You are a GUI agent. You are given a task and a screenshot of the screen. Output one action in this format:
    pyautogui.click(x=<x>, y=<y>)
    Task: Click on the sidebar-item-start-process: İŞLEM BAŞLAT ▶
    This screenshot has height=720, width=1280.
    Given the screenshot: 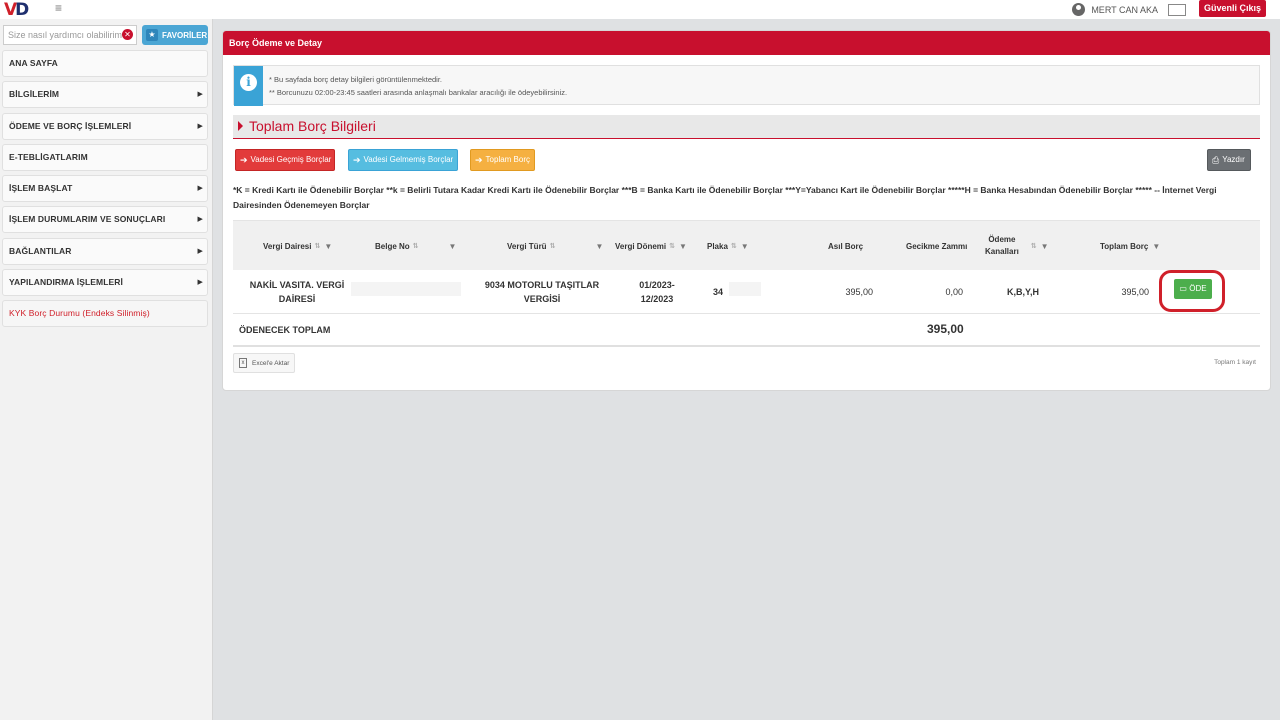 What is the action you would take?
    pyautogui.click(x=105, y=189)
    